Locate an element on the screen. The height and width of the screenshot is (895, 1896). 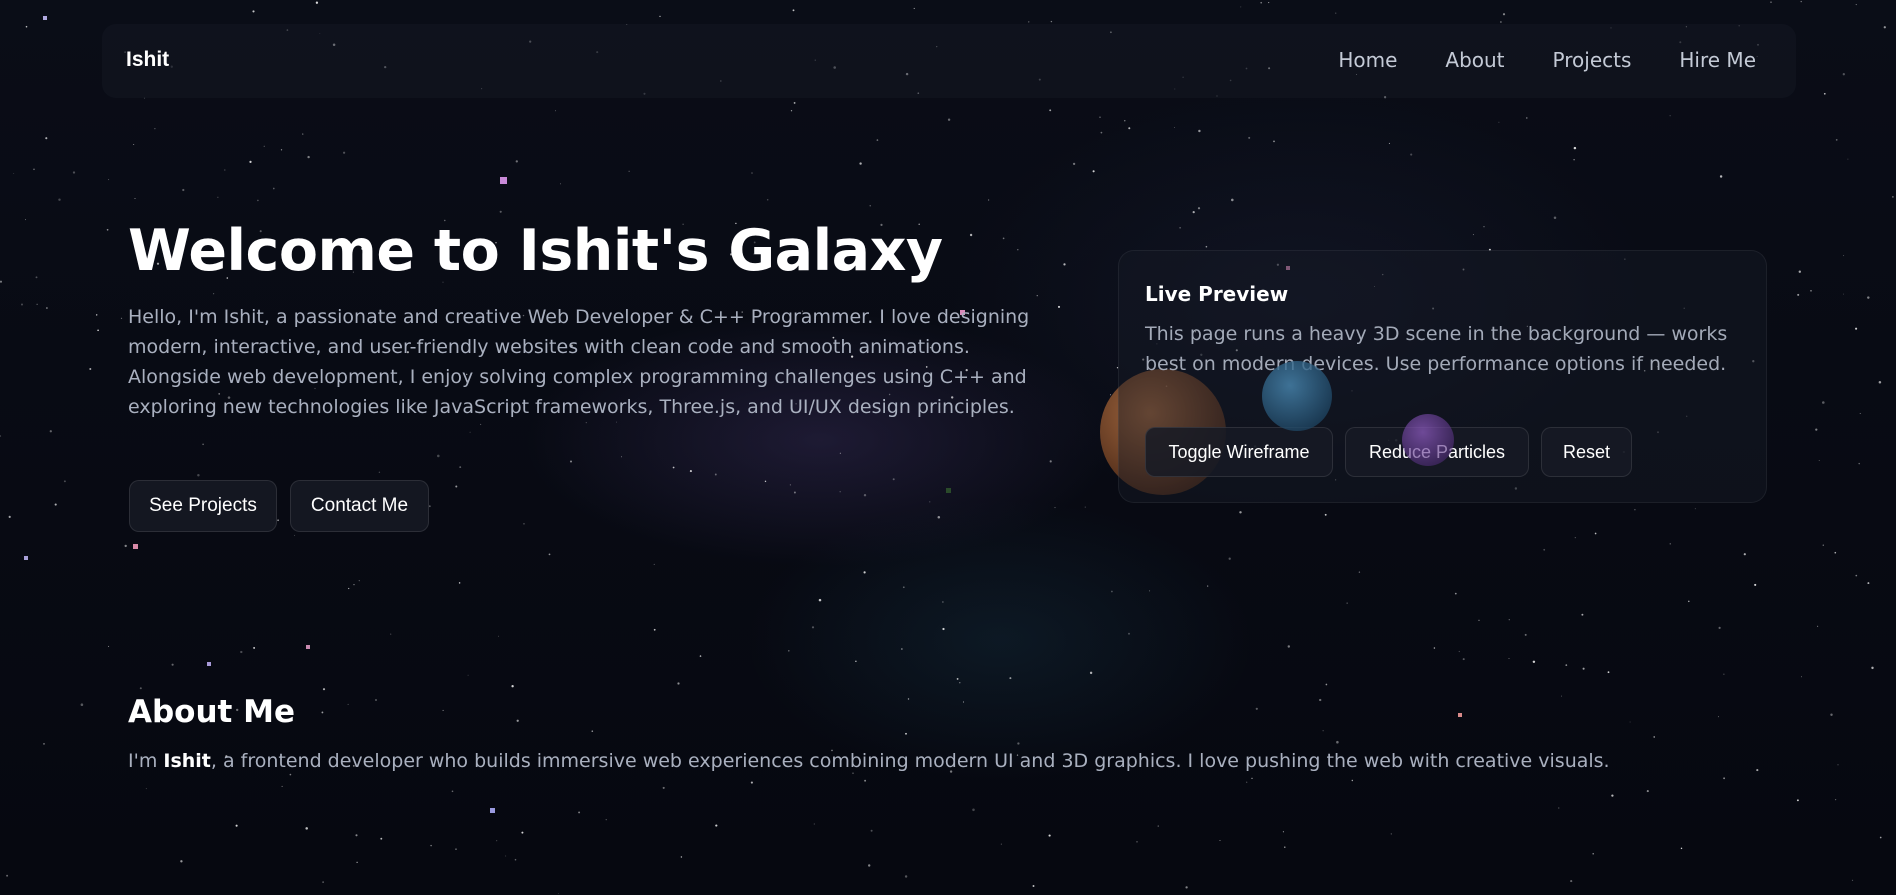
nav-link-projects: Projects is located at coordinates (1592, 60).